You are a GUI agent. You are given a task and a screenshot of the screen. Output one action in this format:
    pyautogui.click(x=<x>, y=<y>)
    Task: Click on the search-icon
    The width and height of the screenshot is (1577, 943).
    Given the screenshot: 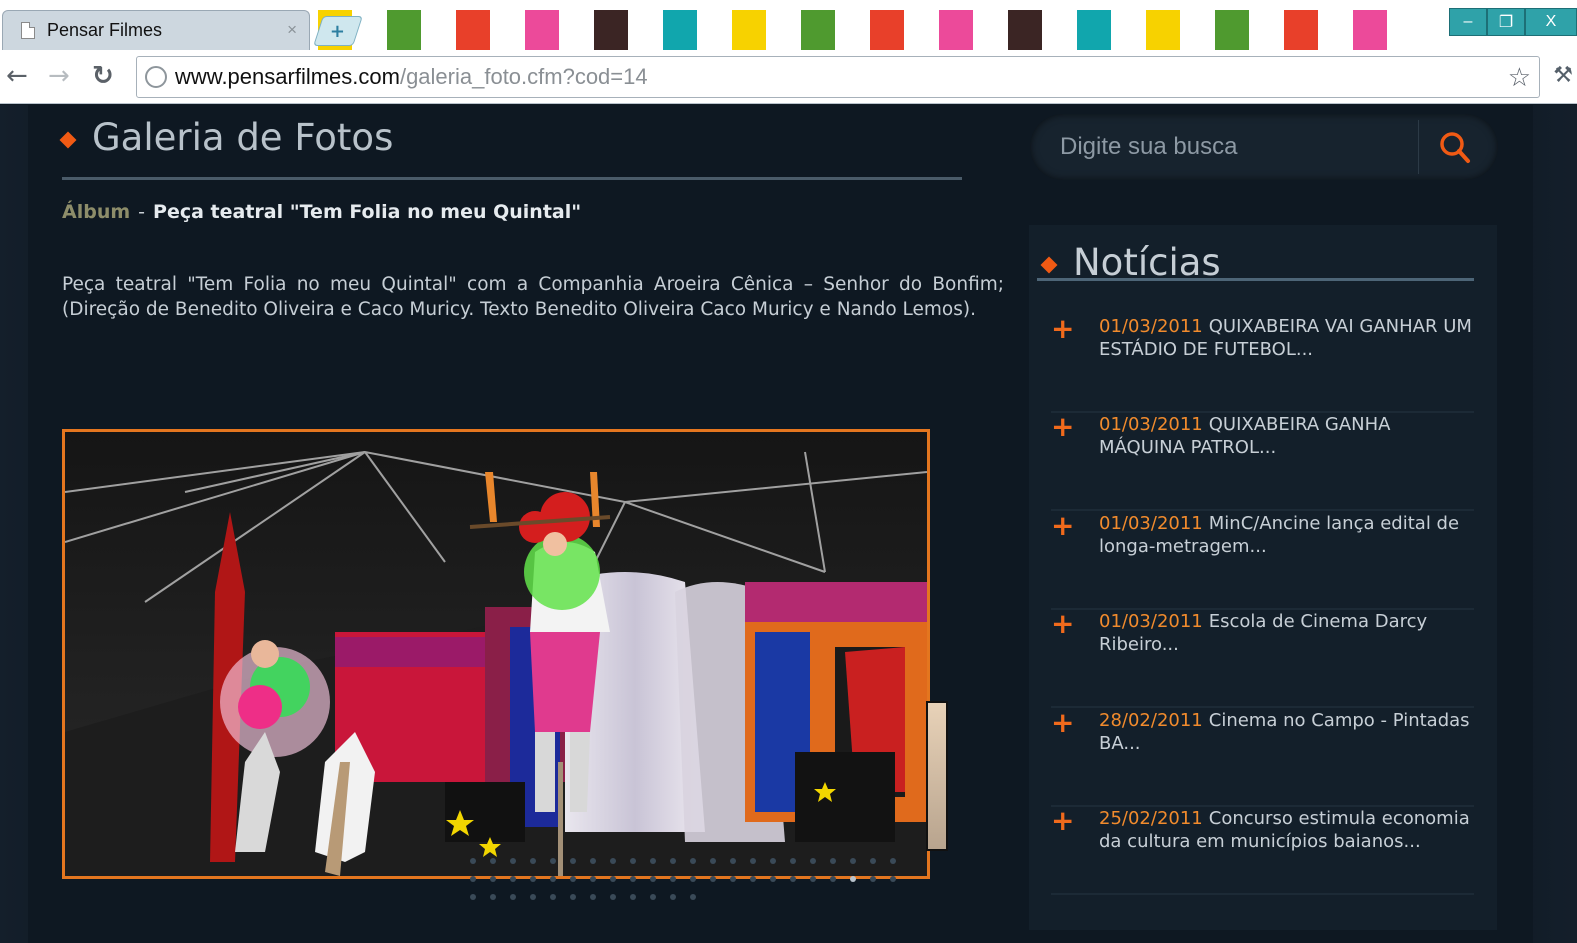 What is the action you would take?
    pyautogui.click(x=1455, y=147)
    